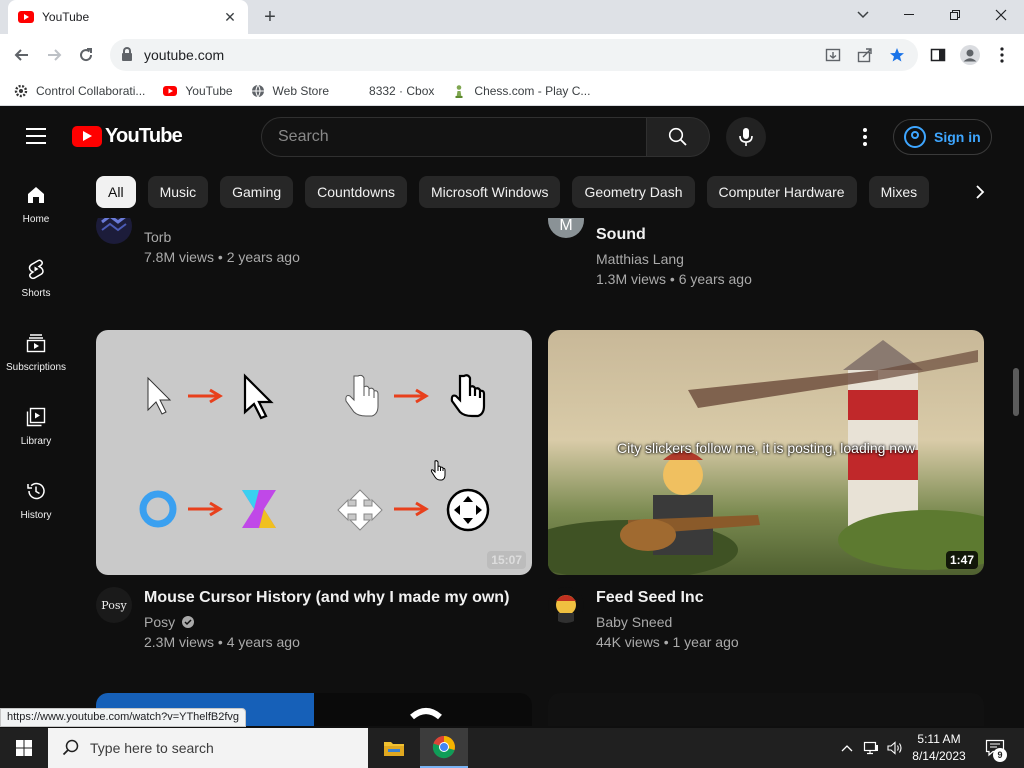 This screenshot has height=768, width=1024. What do you see at coordinates (401, 91) in the screenshot?
I see `bookmark-cbox: 8332 · Cbox` at bounding box center [401, 91].